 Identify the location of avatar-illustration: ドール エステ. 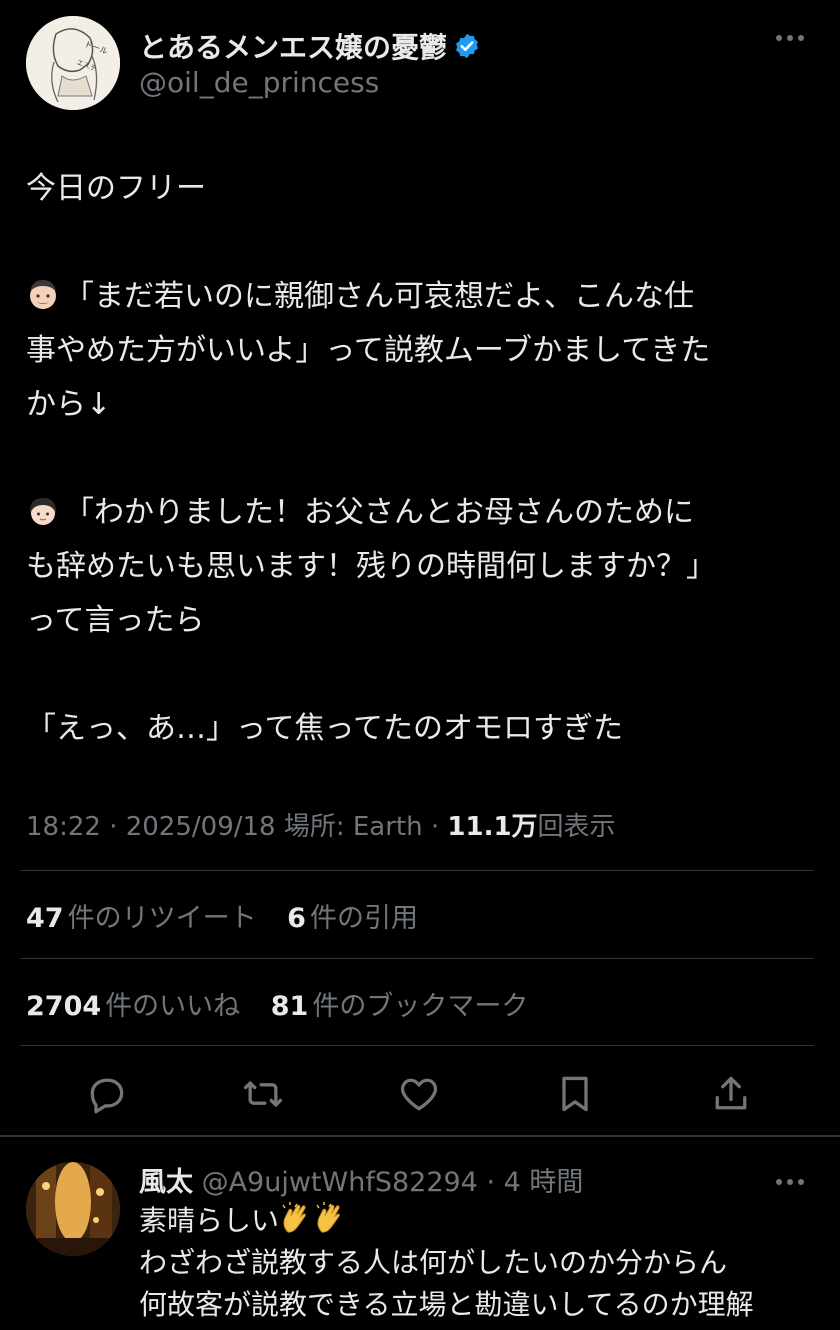
(73, 63).